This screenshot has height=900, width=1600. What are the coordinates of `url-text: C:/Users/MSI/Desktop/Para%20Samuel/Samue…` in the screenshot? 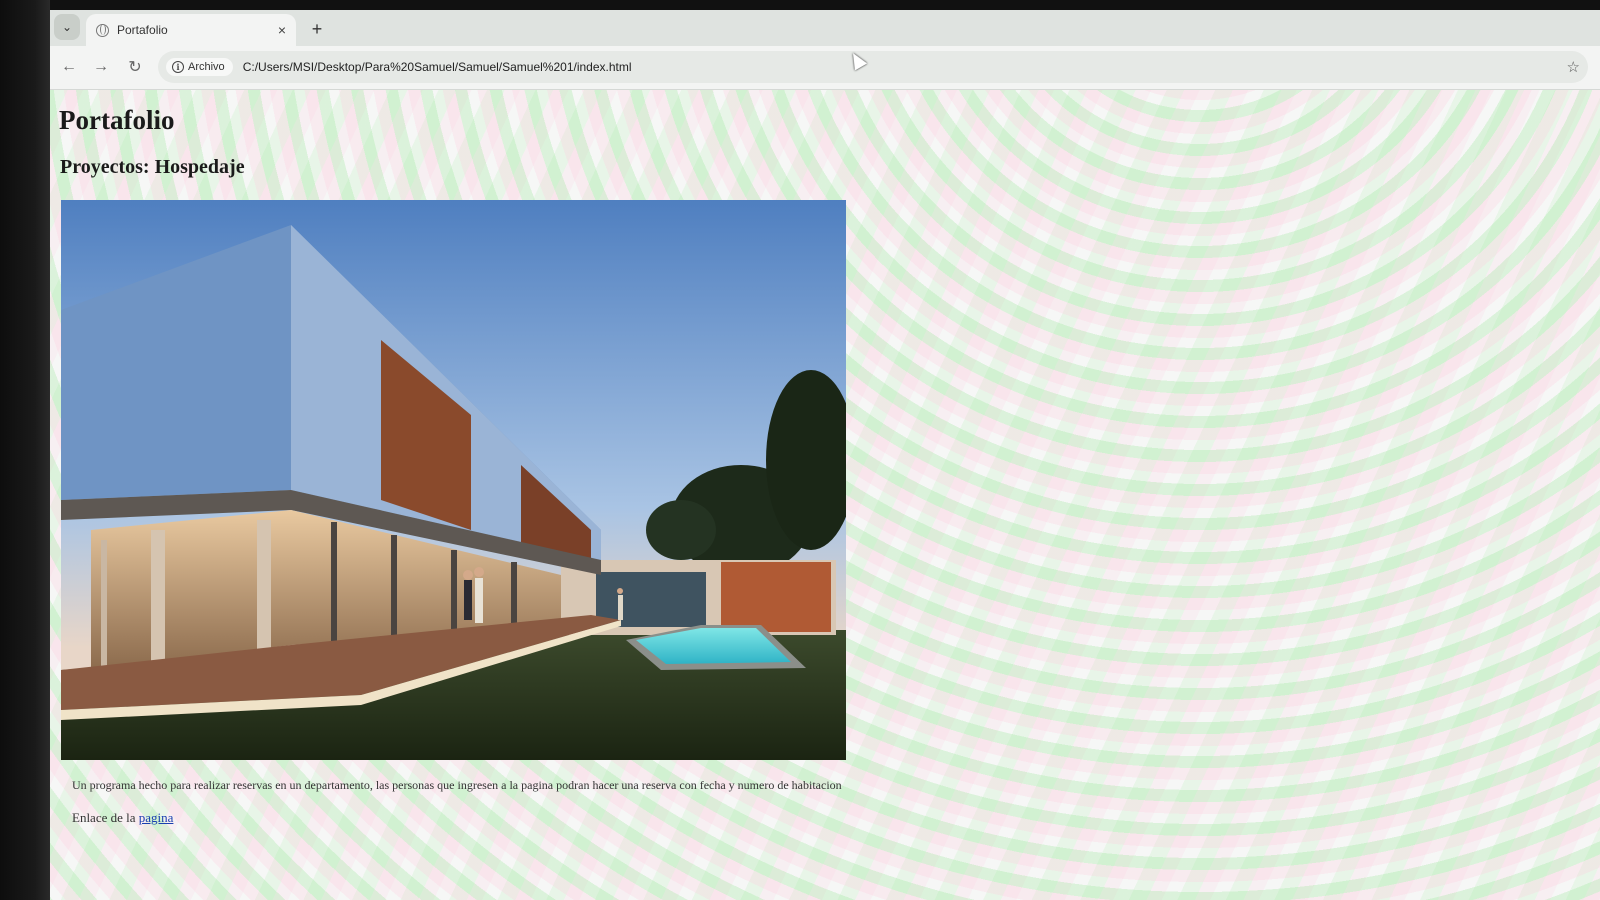 It's located at (905, 67).